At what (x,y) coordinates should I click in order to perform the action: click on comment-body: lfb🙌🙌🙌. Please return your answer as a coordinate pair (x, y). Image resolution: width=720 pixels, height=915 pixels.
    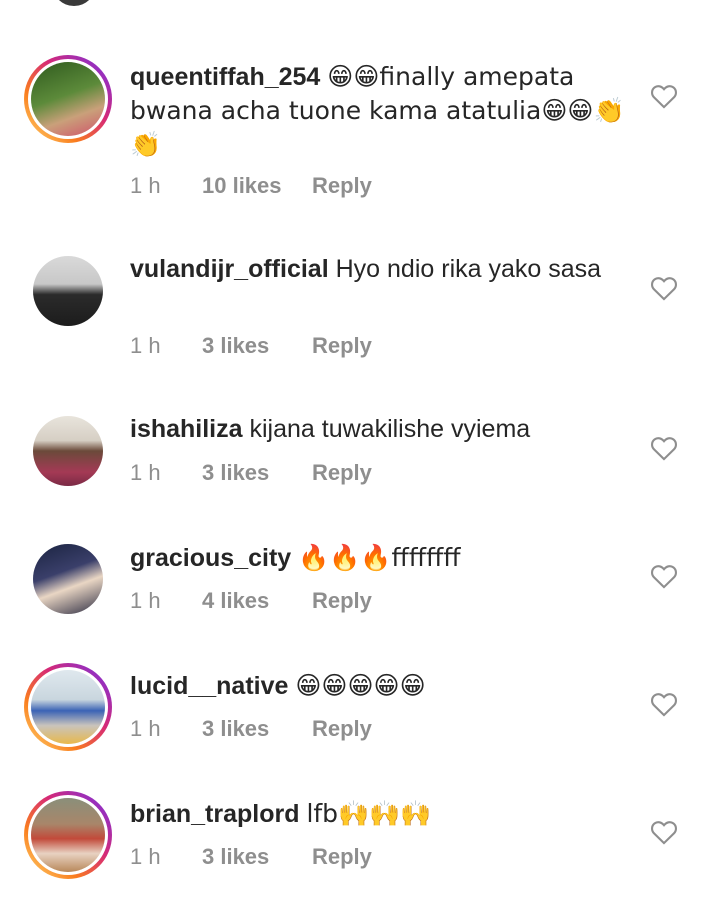
    Looking at the image, I should click on (369, 813).